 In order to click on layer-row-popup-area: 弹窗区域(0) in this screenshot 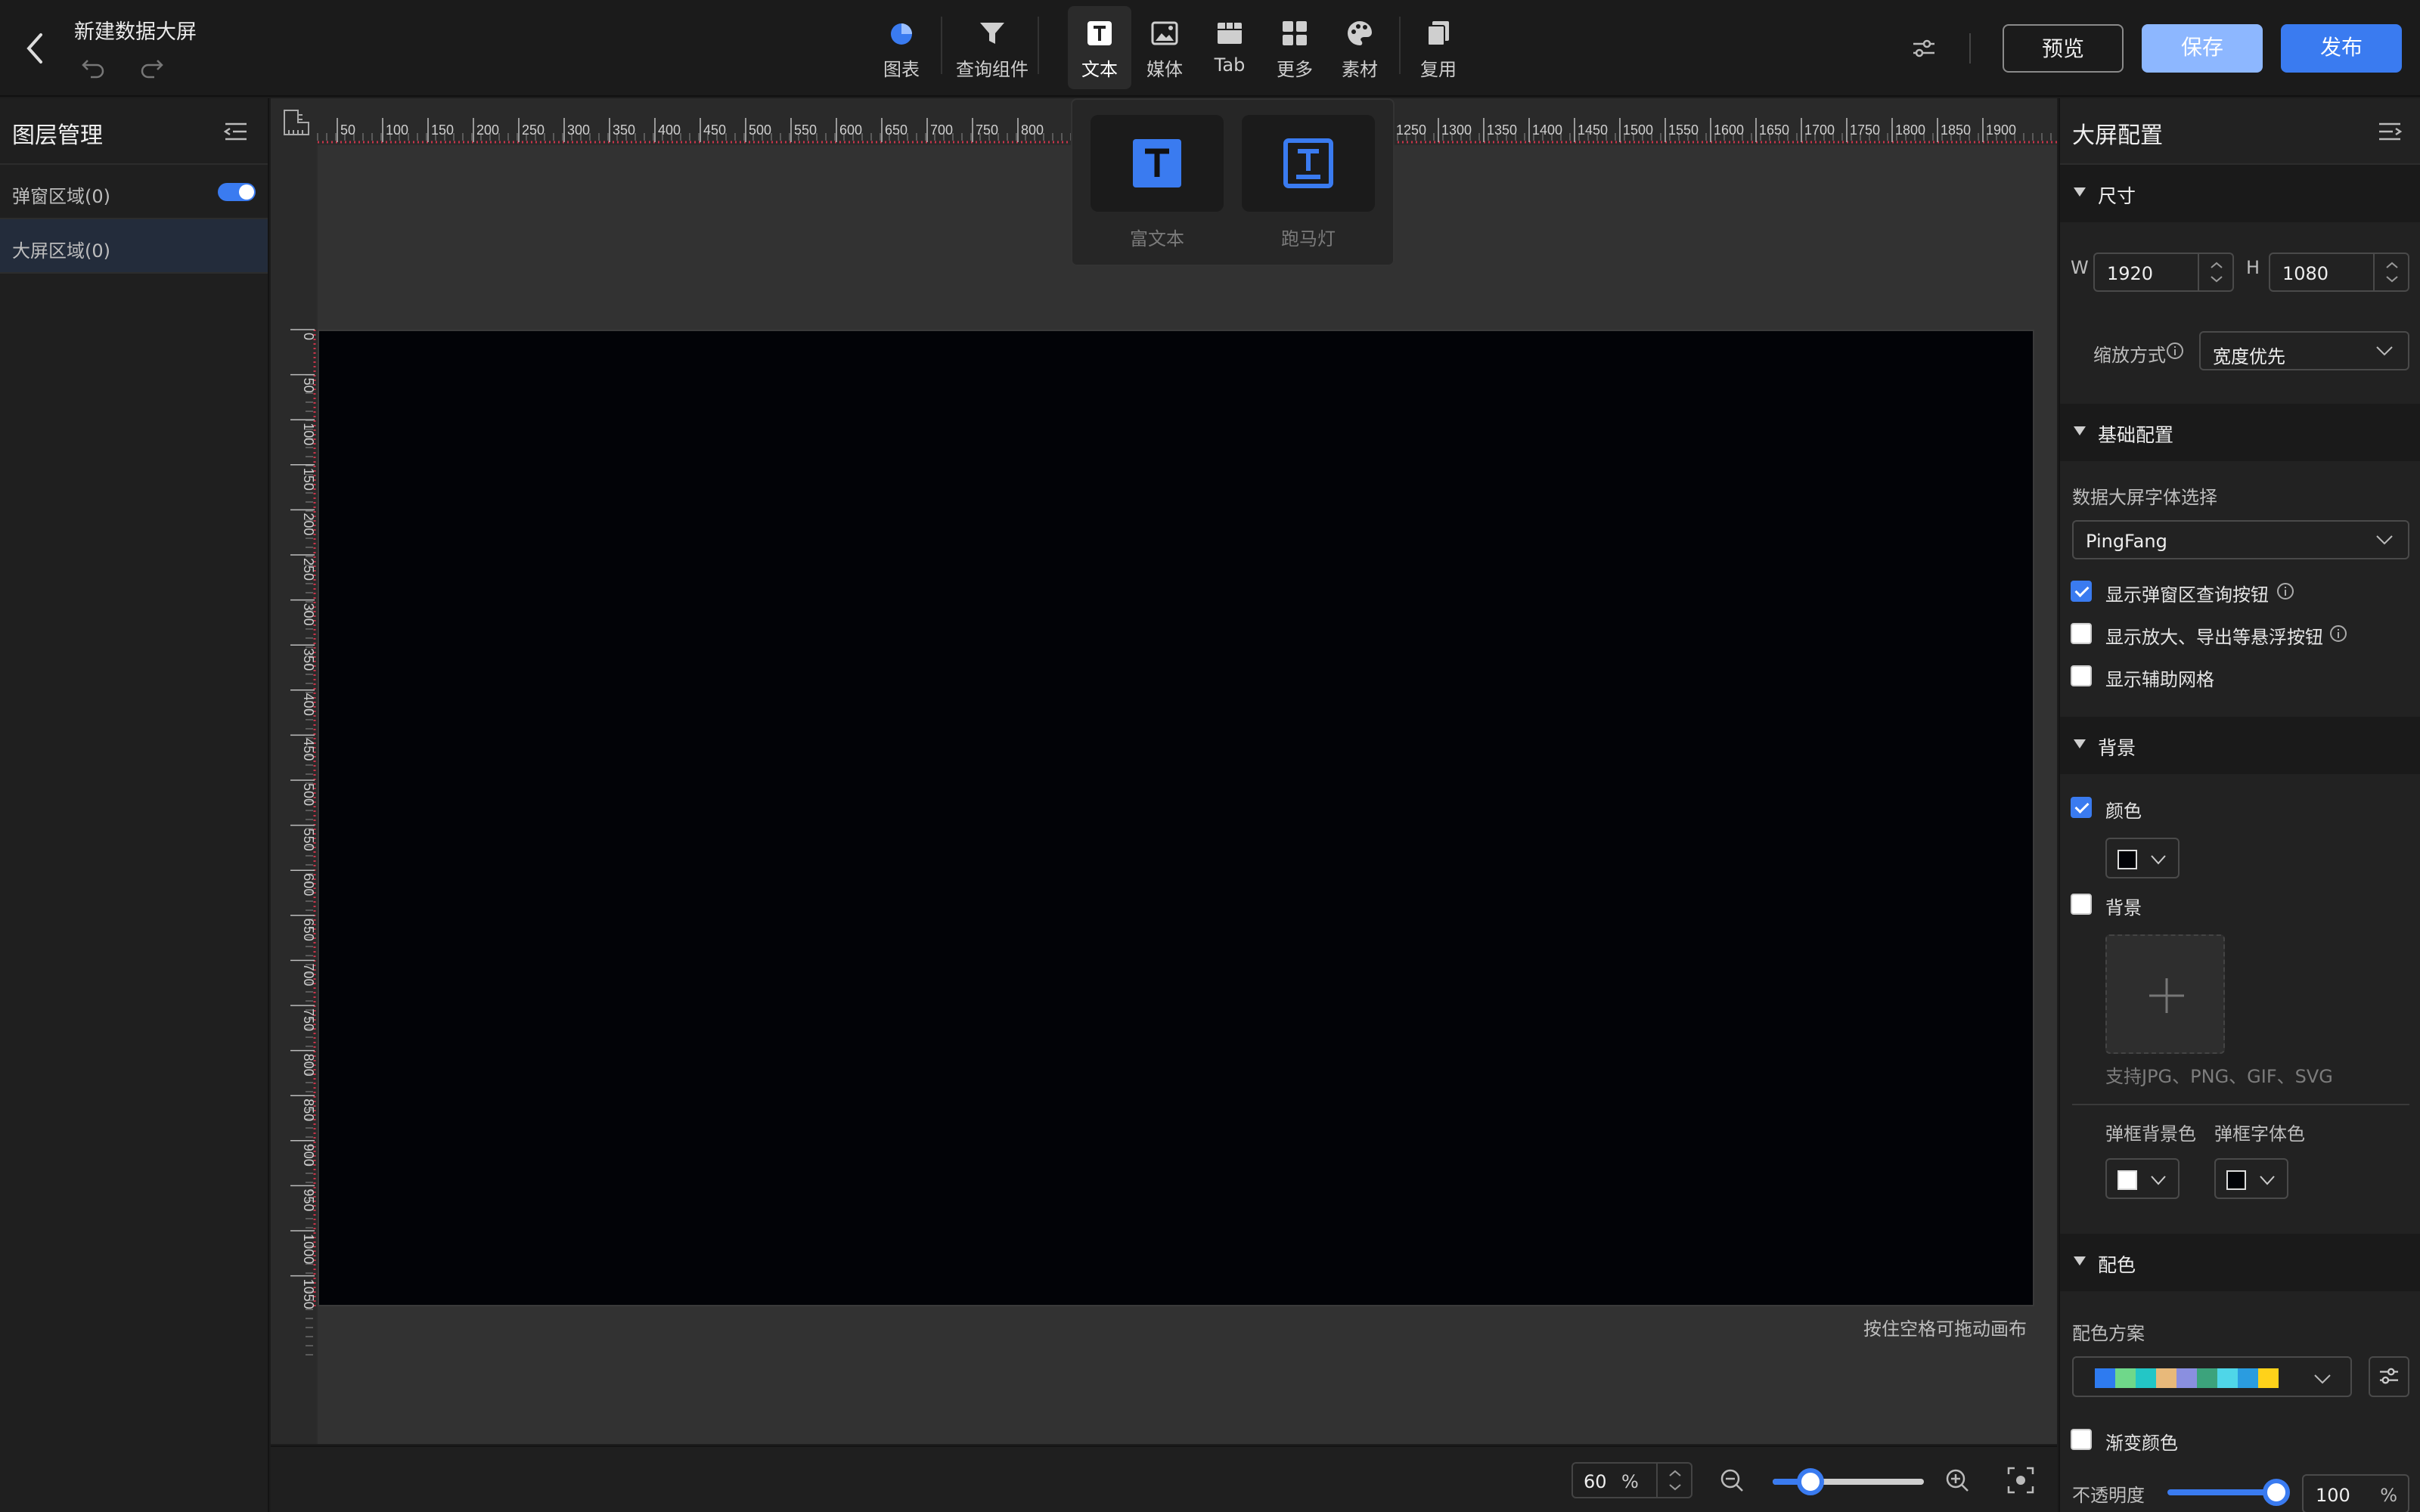, I will do `click(134, 192)`.